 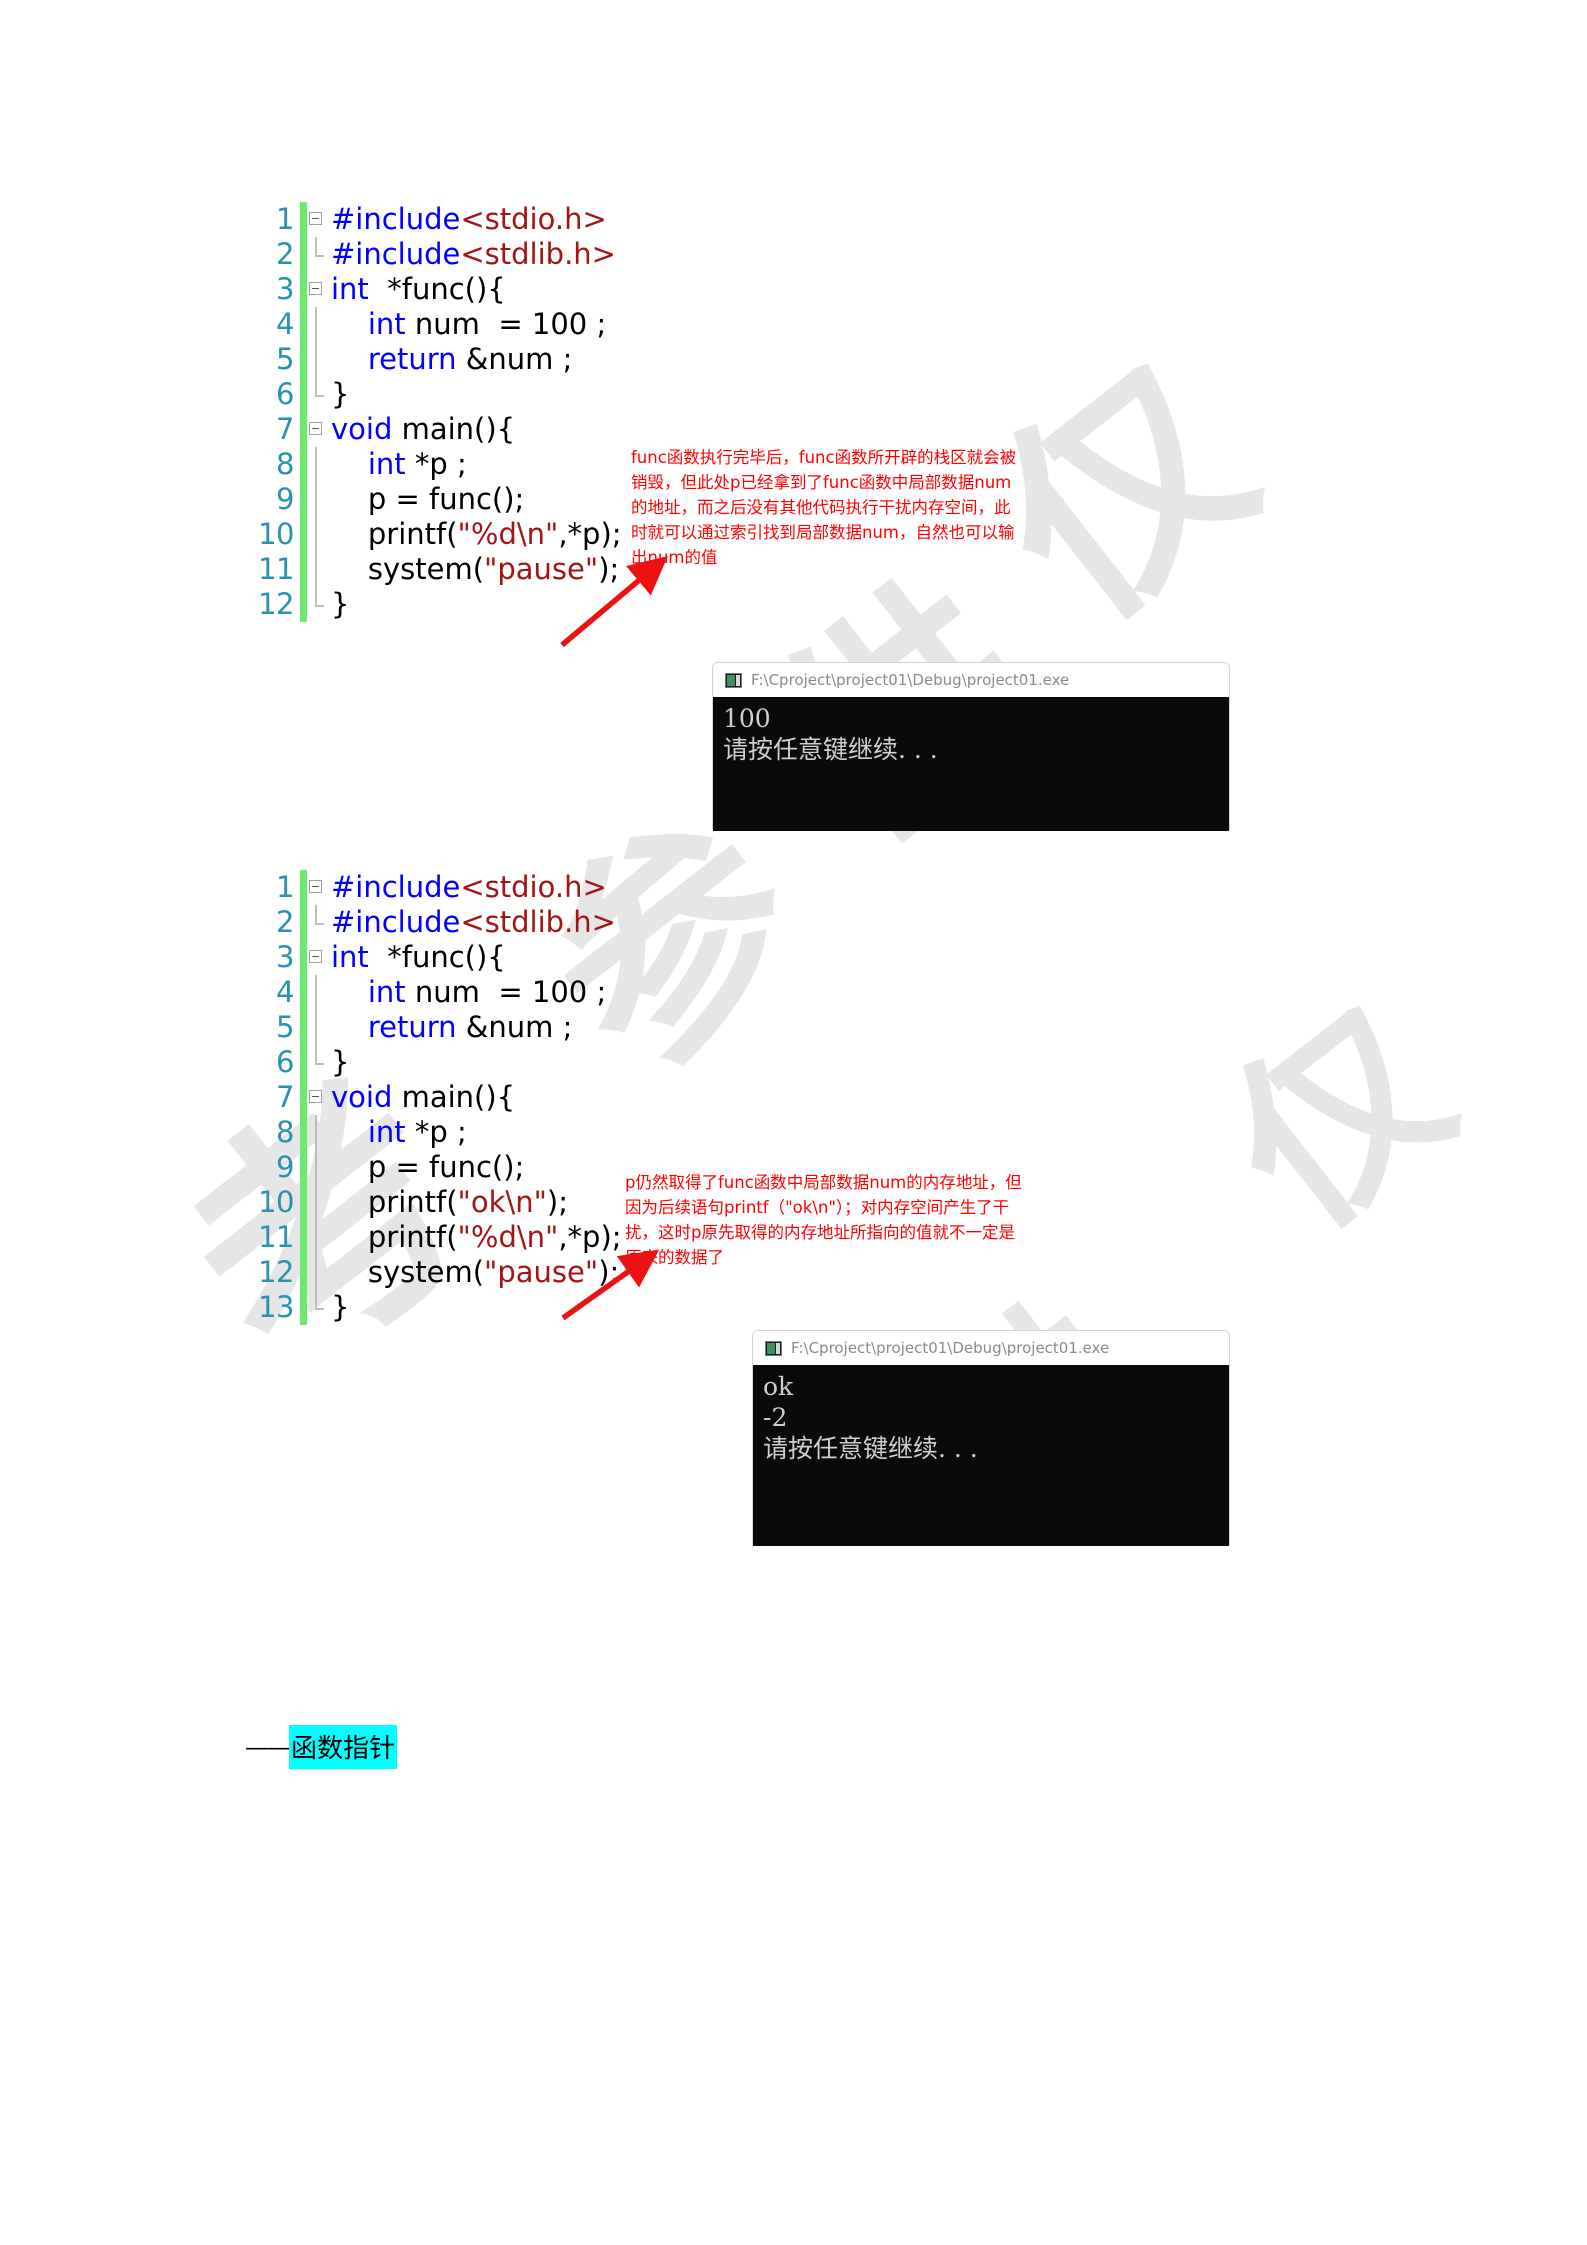 I want to click on annotation-line: 扰，这时p原先取得的内存地址所指向的值就不一定是, so click(x=820, y=1232).